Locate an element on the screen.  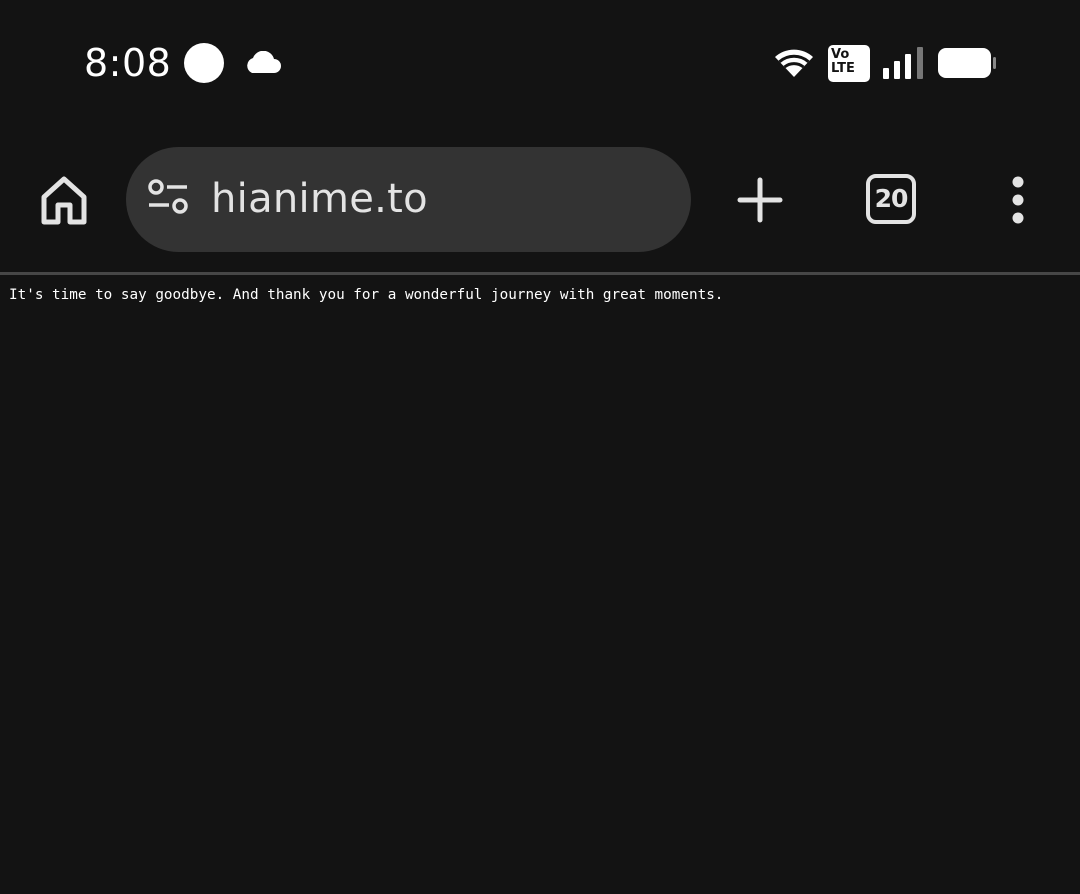
tune-icon is located at coordinates (168, 199).